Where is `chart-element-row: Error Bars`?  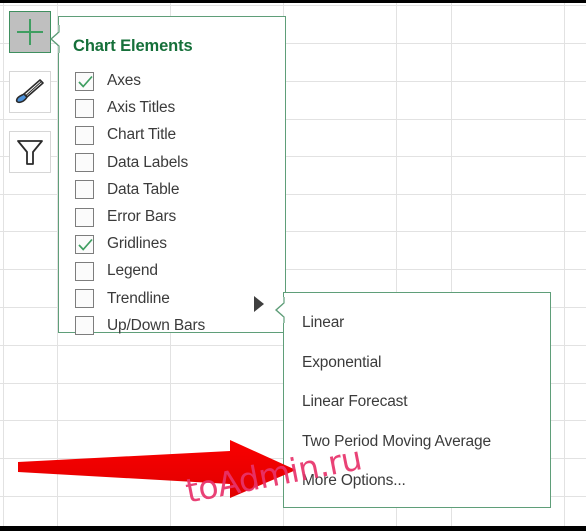
chart-element-row: Error Bars is located at coordinates (125, 217).